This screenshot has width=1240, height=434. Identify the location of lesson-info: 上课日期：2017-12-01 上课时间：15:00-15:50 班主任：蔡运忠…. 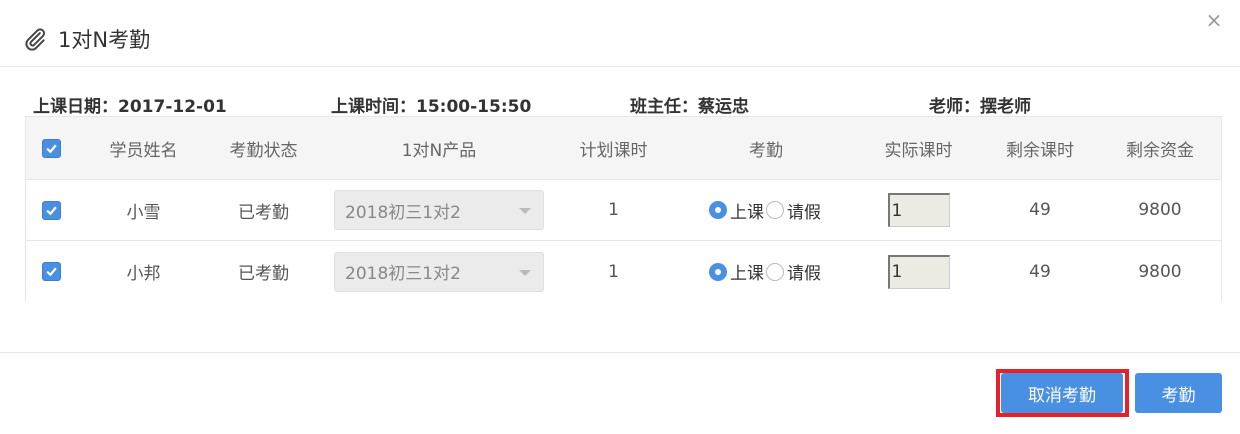
(620, 104).